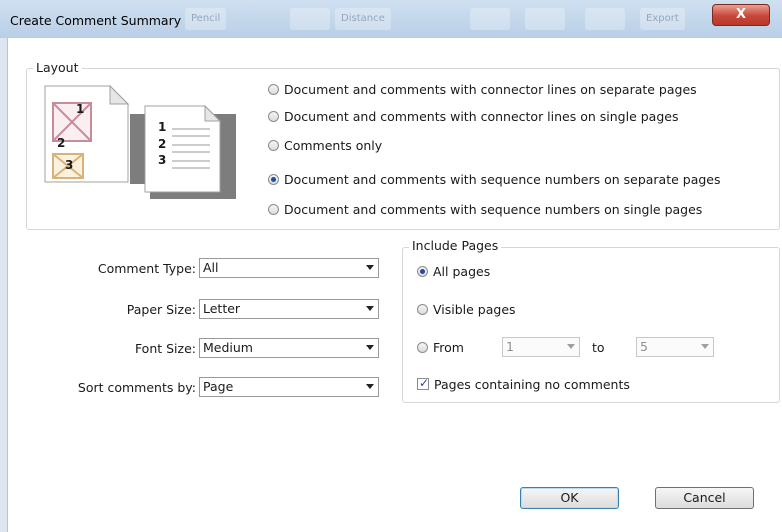 Image resolution: width=782 pixels, height=532 pixels. I want to click on include-pages-legend: Include Pages, so click(455, 245).